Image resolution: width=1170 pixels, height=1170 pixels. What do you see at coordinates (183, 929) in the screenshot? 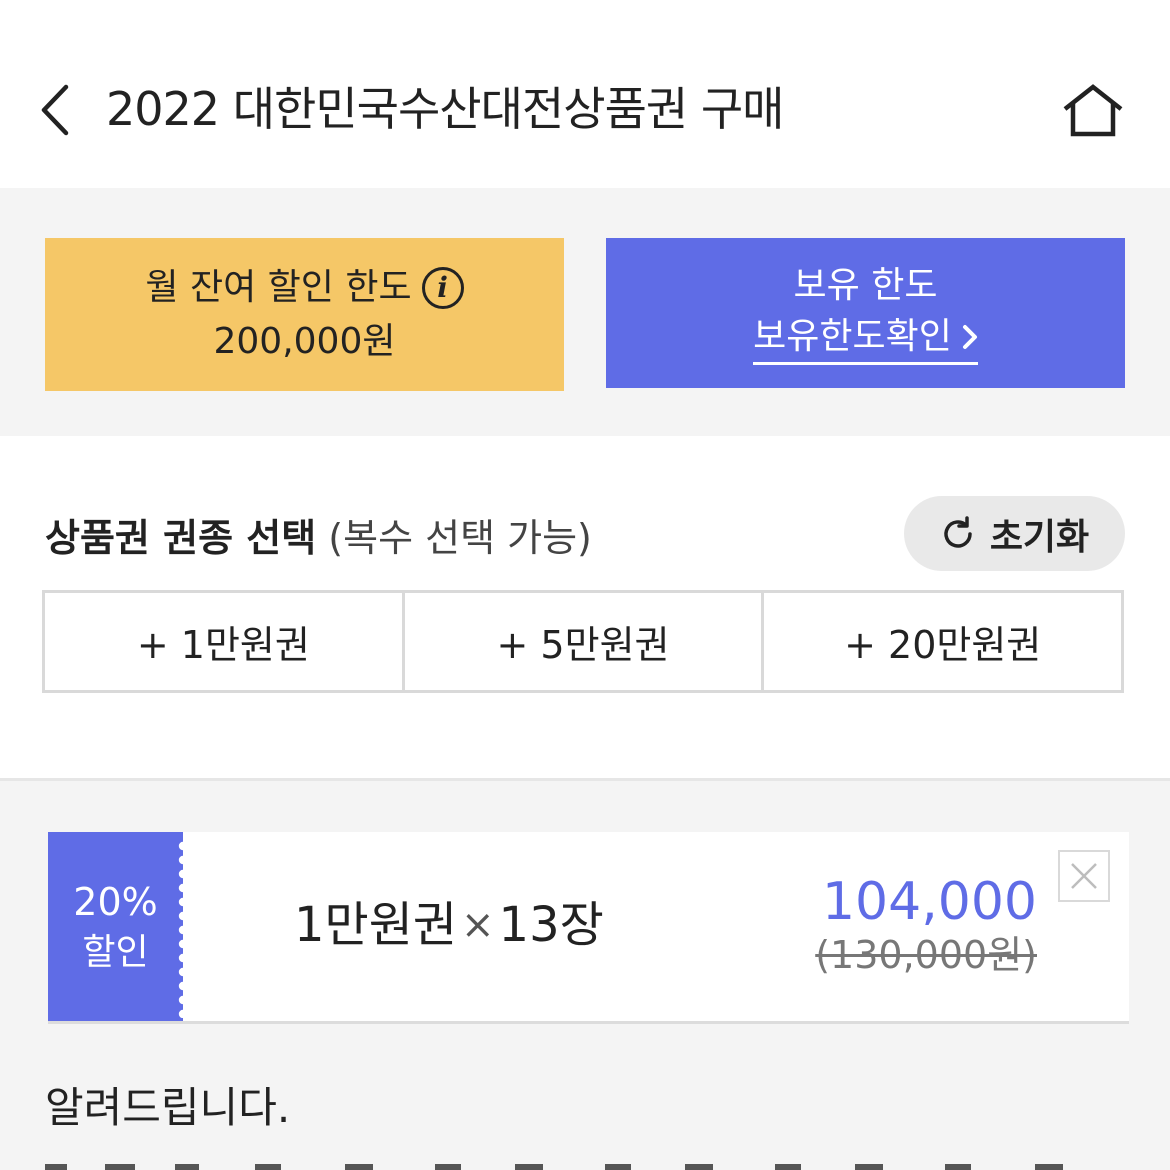
I see `ticket-perforation` at bounding box center [183, 929].